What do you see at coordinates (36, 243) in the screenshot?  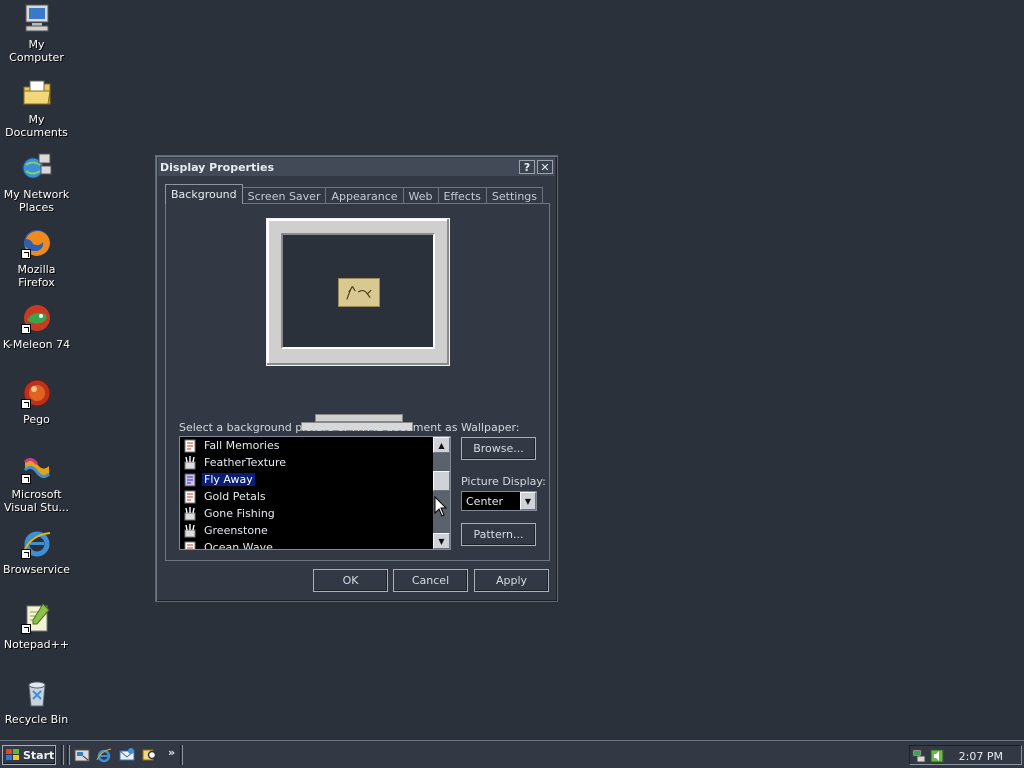 I see `firefox-icon` at bounding box center [36, 243].